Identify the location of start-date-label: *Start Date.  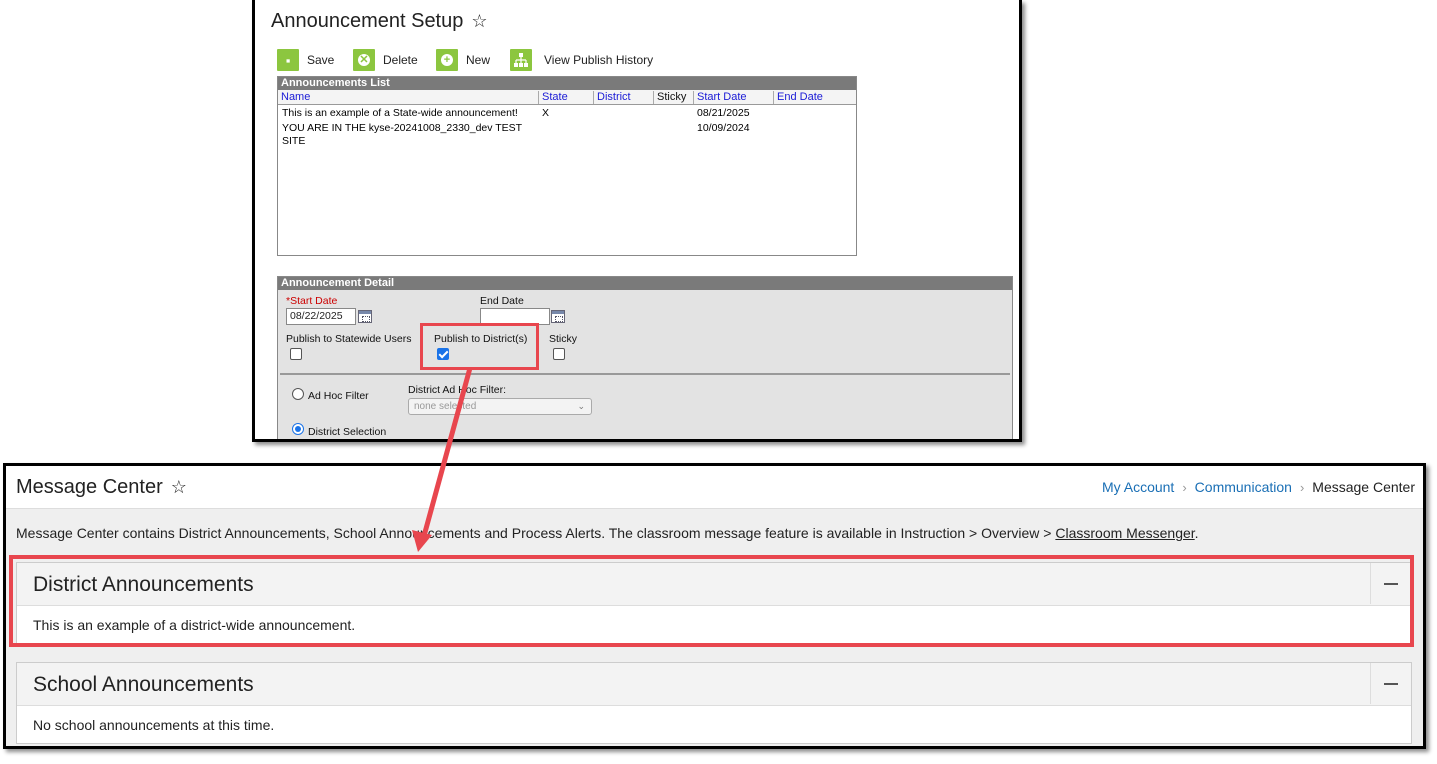
(312, 301).